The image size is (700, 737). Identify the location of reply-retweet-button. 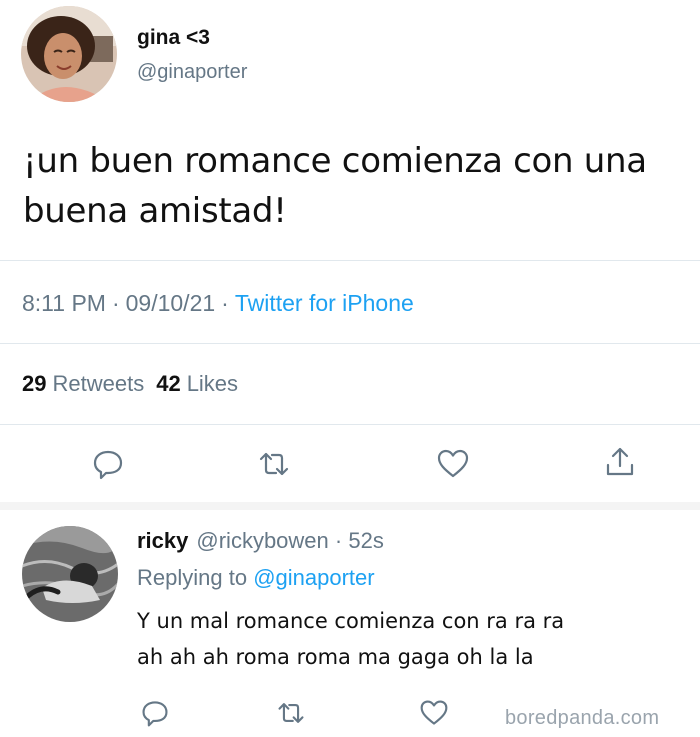
(291, 713).